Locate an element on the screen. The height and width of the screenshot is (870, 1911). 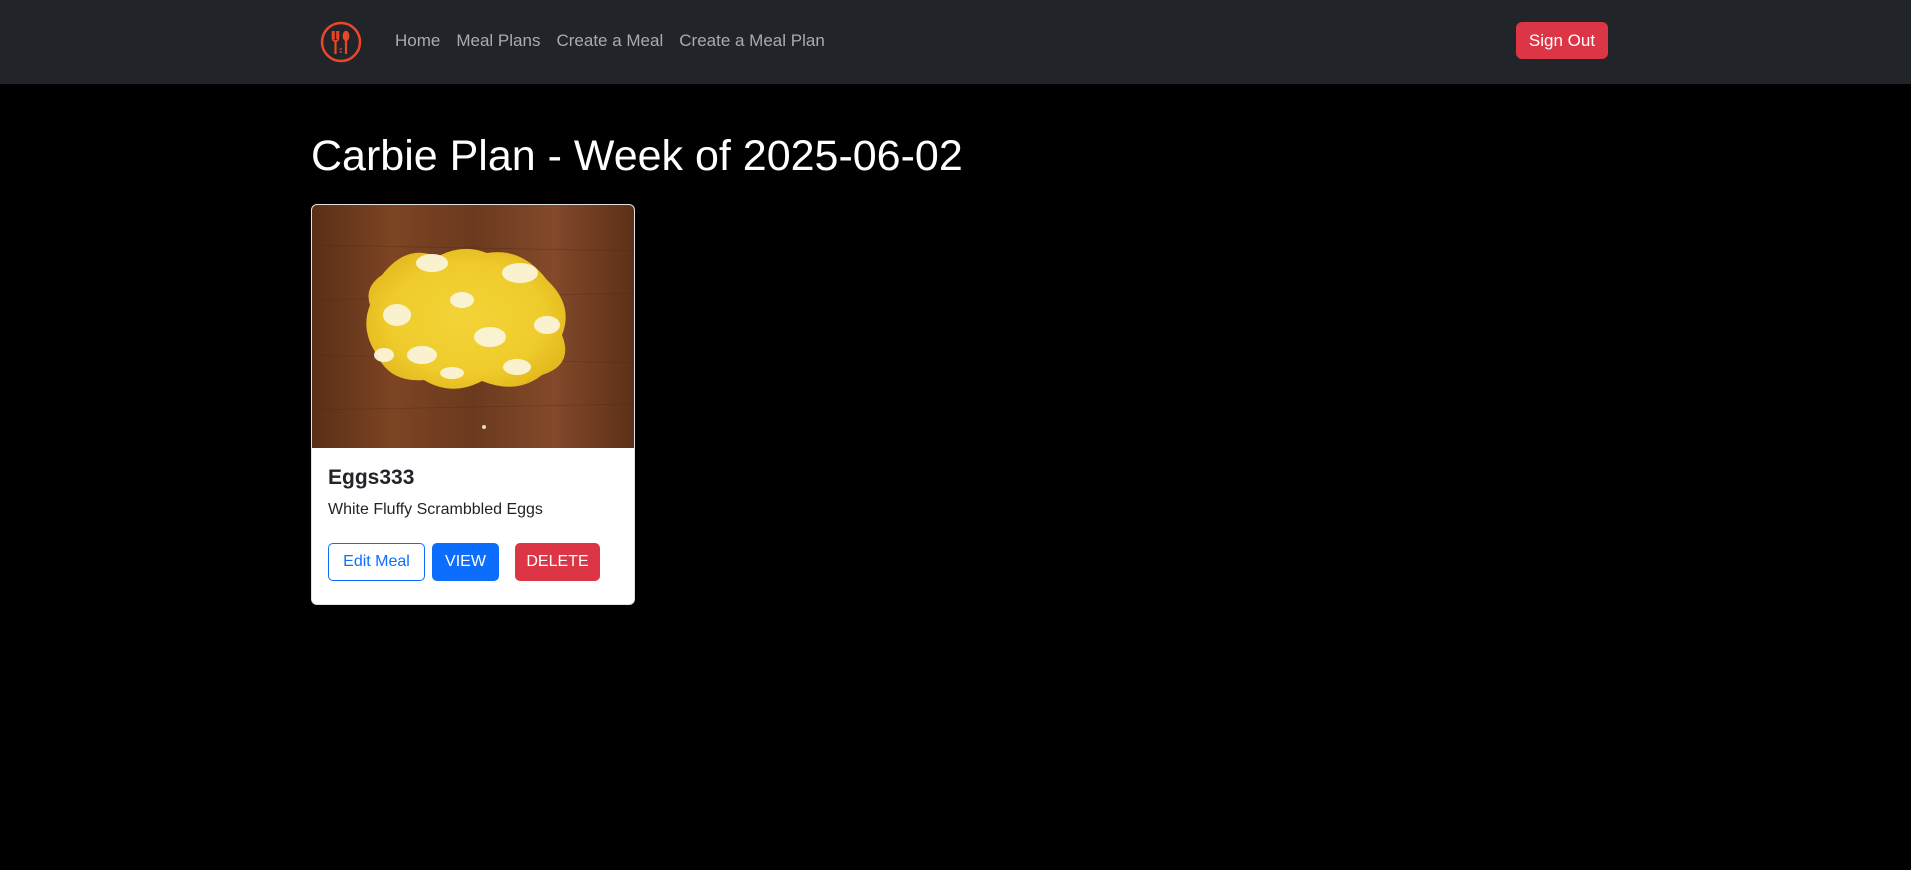
page-title: Carbie Plan - Week of 2025-06-02 is located at coordinates (637, 156).